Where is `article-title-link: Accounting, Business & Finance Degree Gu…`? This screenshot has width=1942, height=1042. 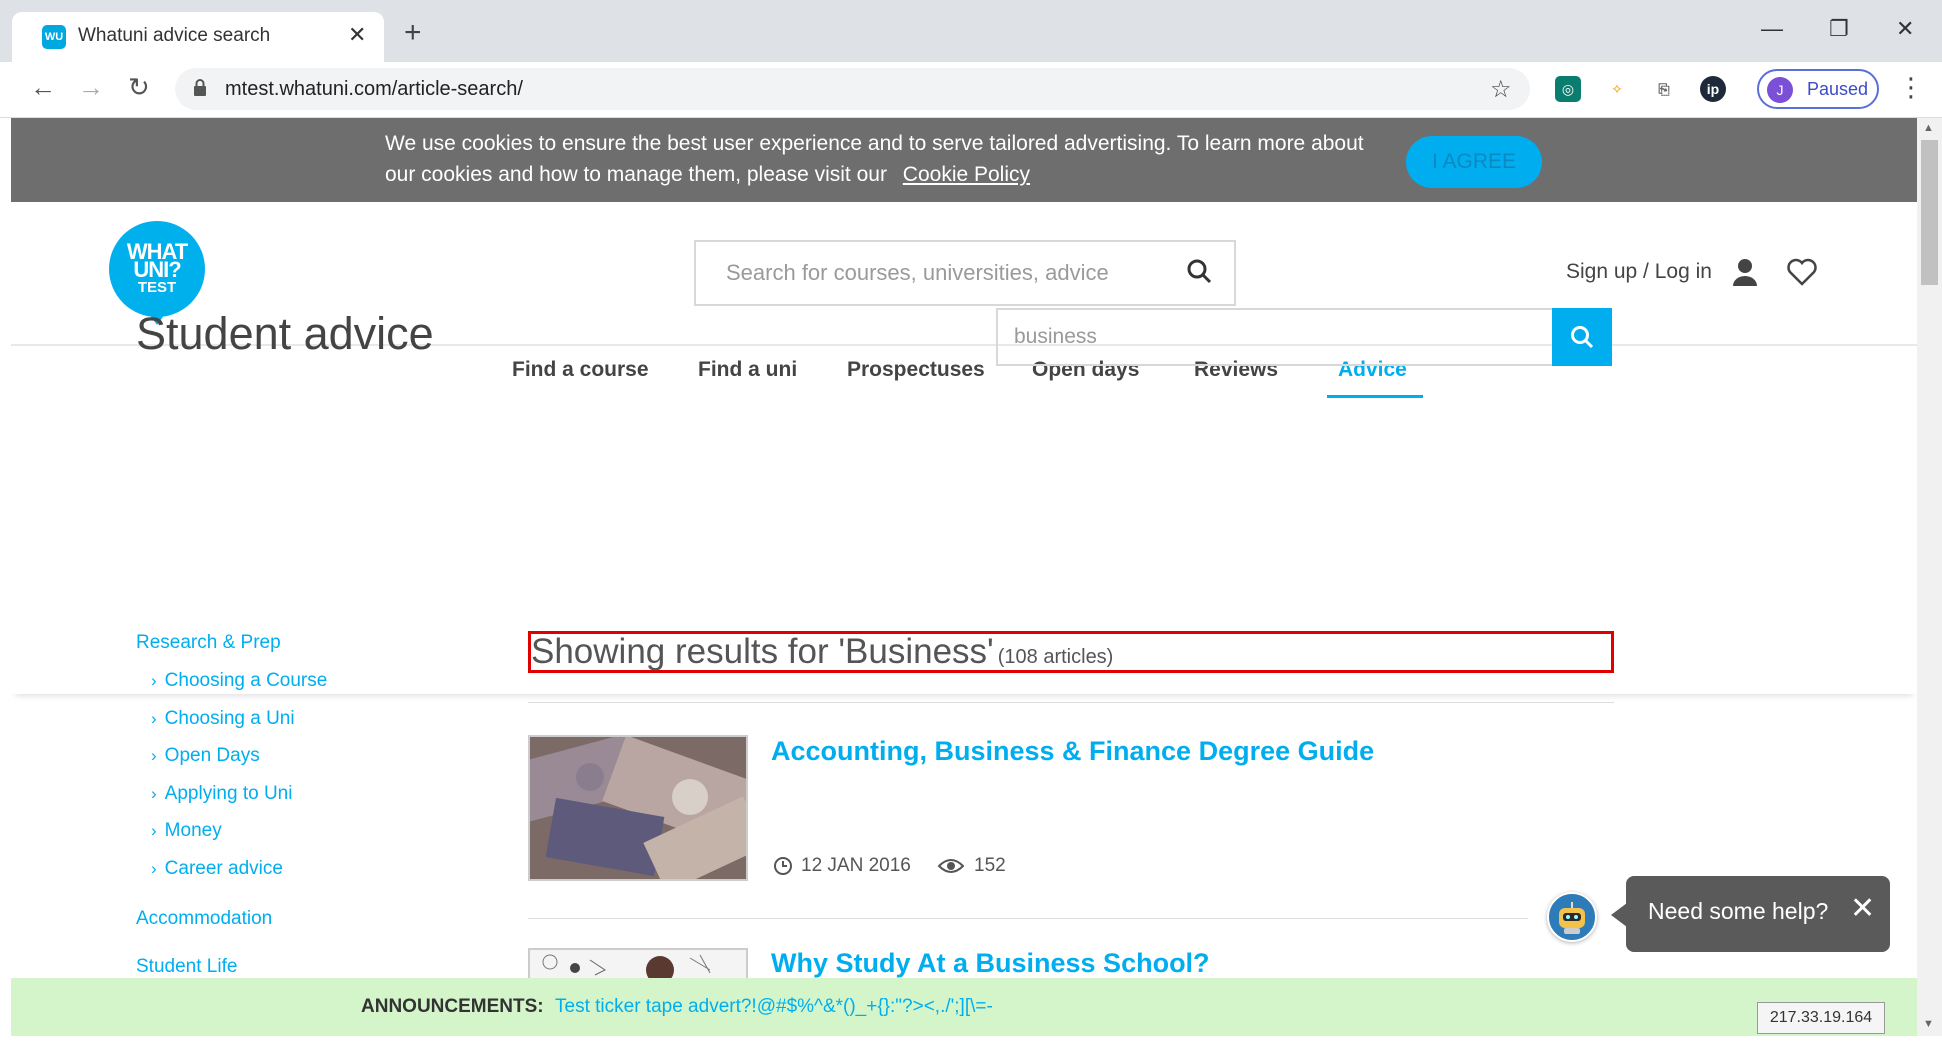 article-title-link: Accounting, Business & Finance Degree Gu… is located at coordinates (1072, 751).